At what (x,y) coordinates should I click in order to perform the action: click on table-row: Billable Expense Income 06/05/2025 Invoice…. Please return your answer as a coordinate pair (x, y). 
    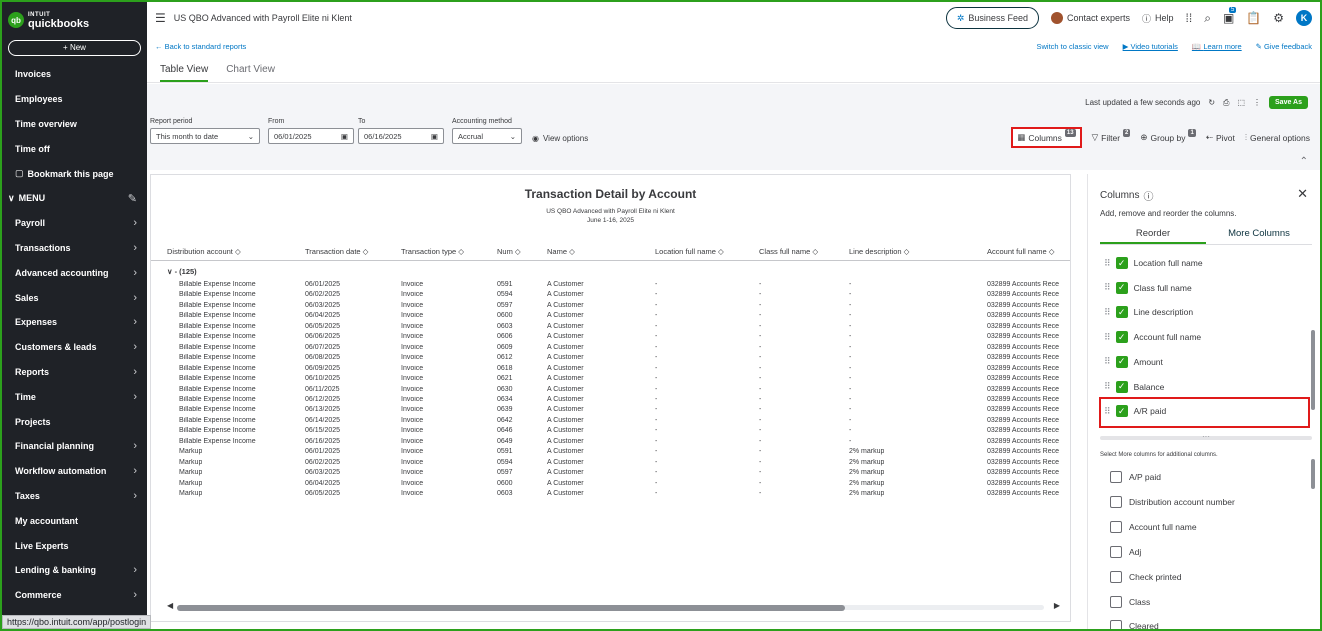
    Looking at the image, I should click on (610, 328).